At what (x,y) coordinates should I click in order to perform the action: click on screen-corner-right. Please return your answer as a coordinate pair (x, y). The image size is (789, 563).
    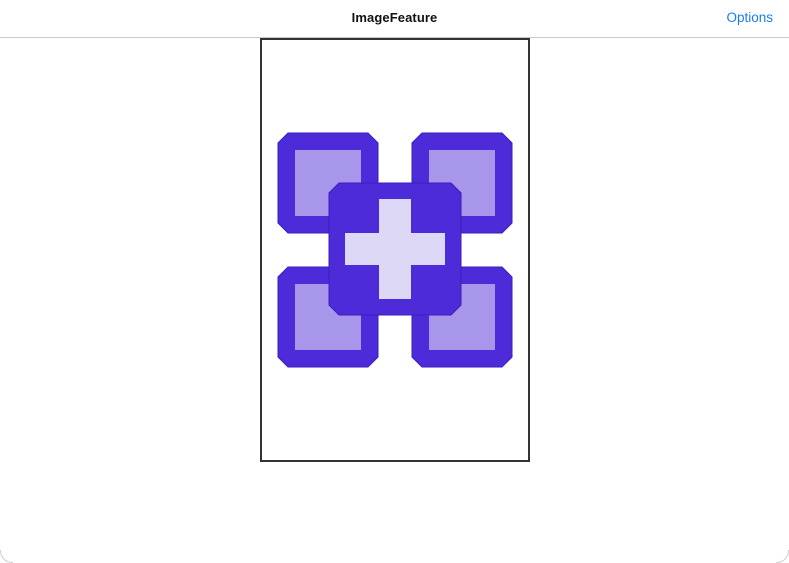
    Looking at the image, I should click on (782, 556).